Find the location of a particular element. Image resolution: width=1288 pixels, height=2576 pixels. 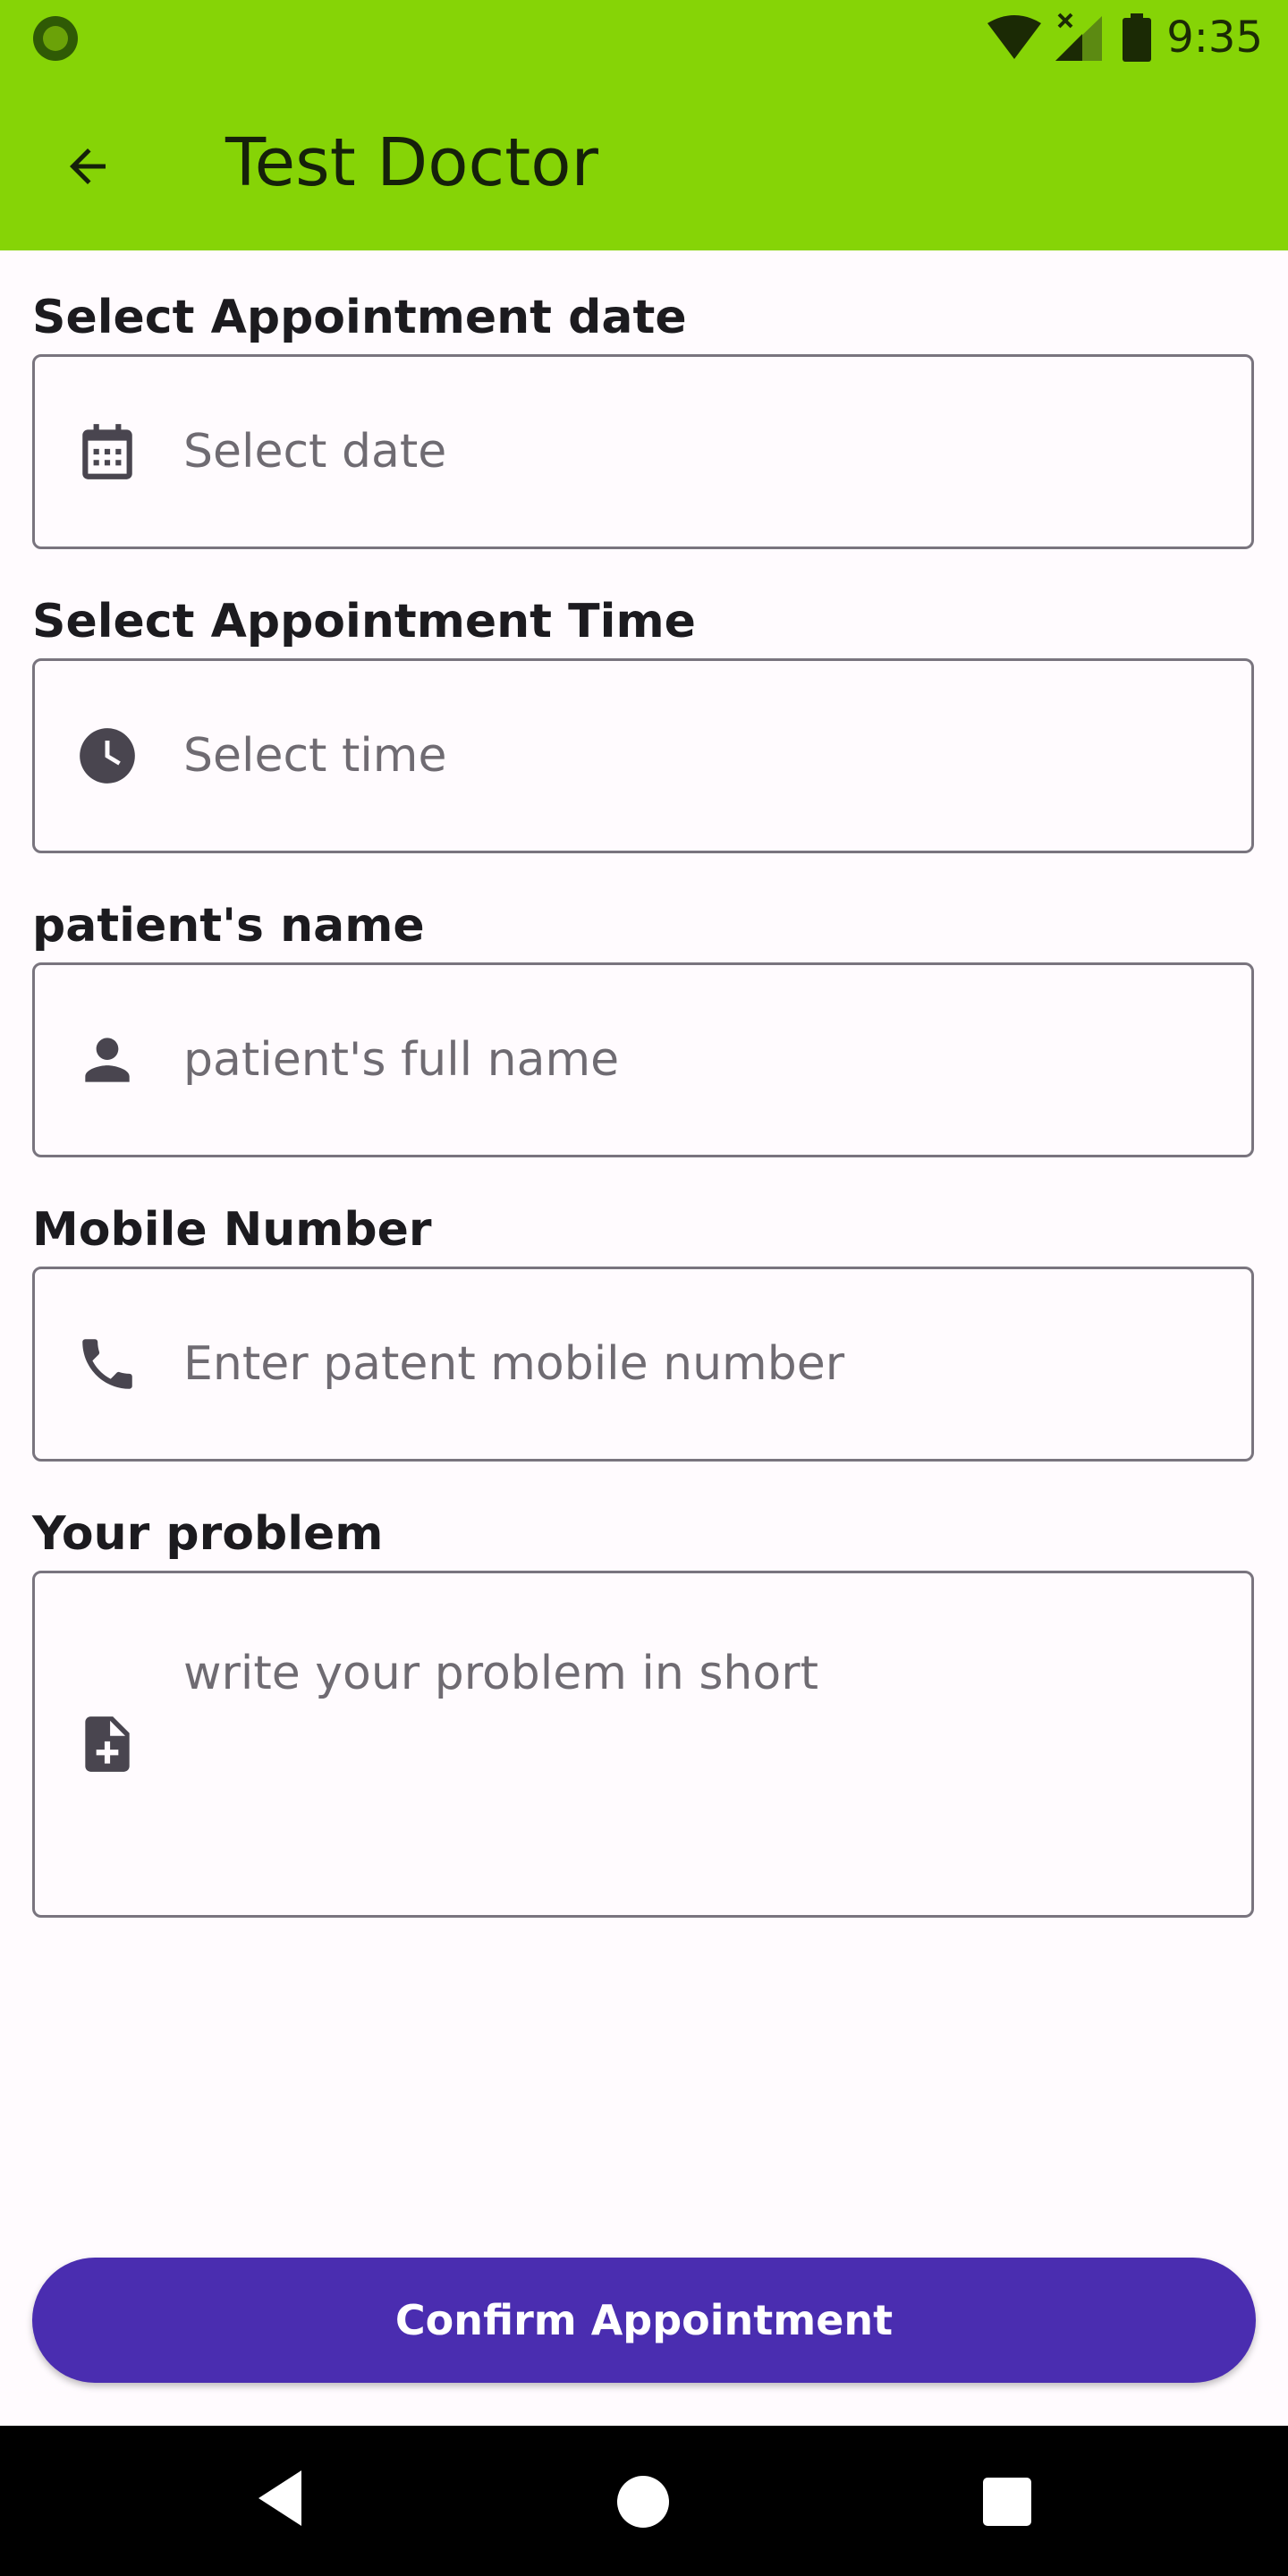

signal-icon is located at coordinates (1079, 37).